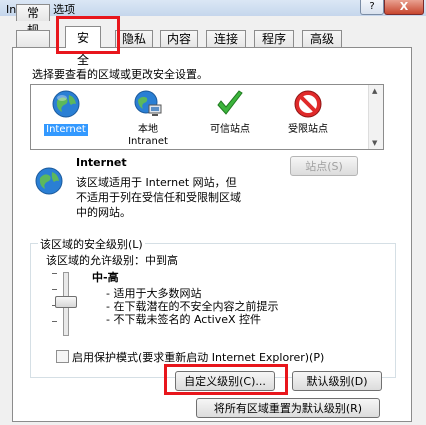 The height and width of the screenshot is (425, 426). What do you see at coordinates (226, 38) in the screenshot?
I see `tab-connections: 连接` at bounding box center [226, 38].